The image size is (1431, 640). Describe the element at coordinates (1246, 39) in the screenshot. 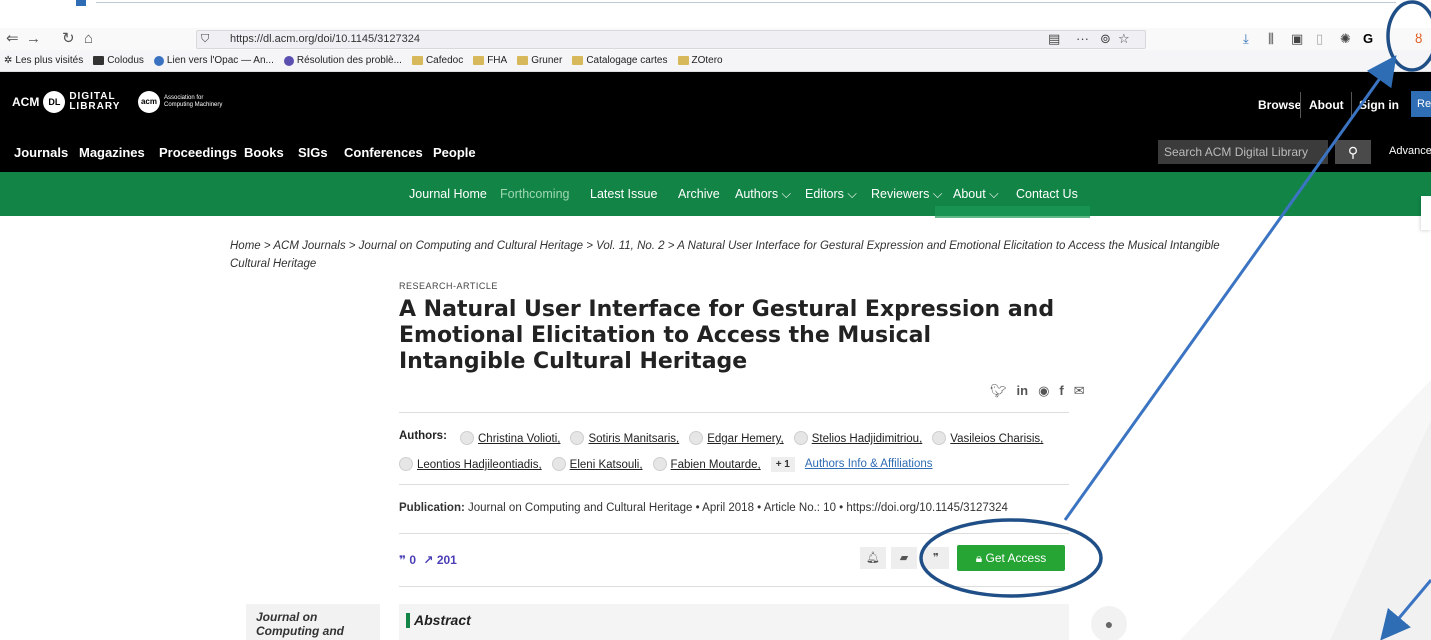

I see `download-icon: ⤓` at that location.